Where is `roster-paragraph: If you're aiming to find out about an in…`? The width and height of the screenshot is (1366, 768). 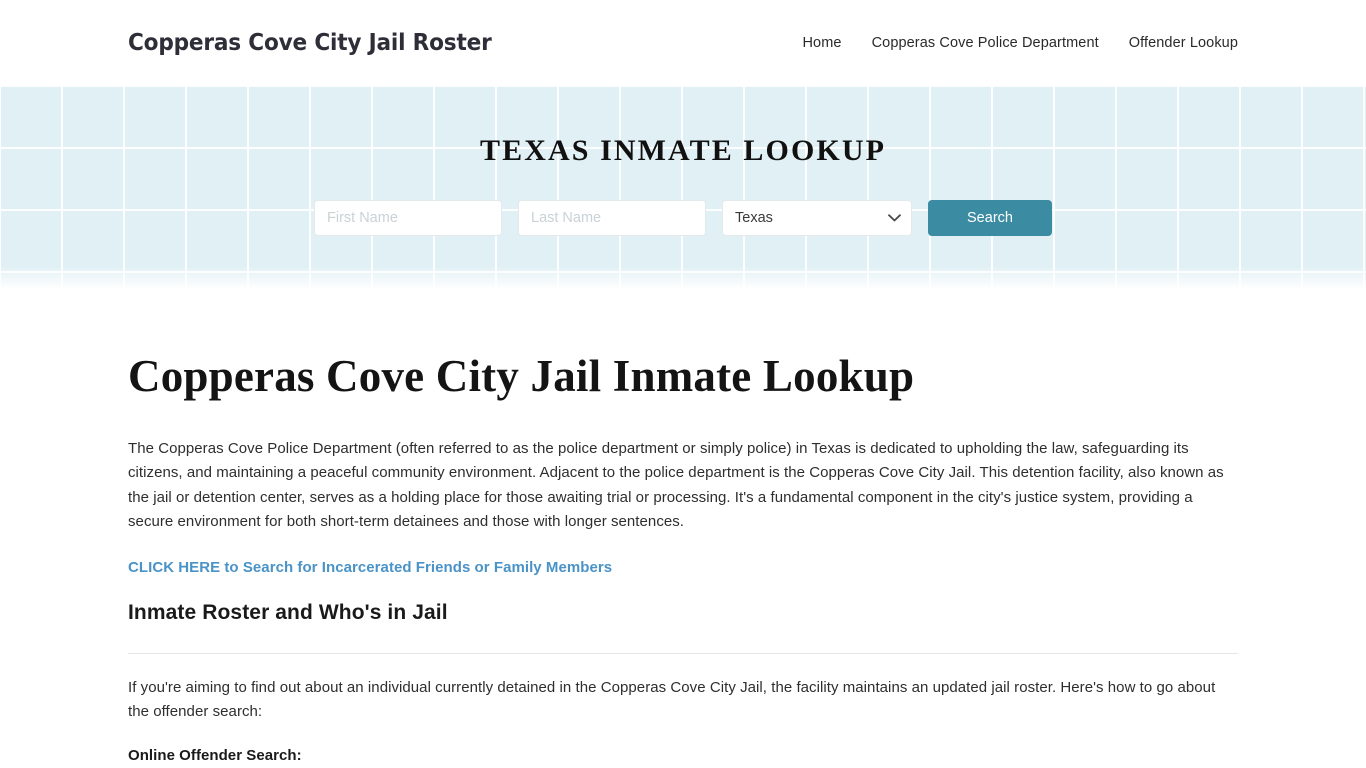
roster-paragraph: If you're aiming to find out about an in… is located at coordinates (672, 699).